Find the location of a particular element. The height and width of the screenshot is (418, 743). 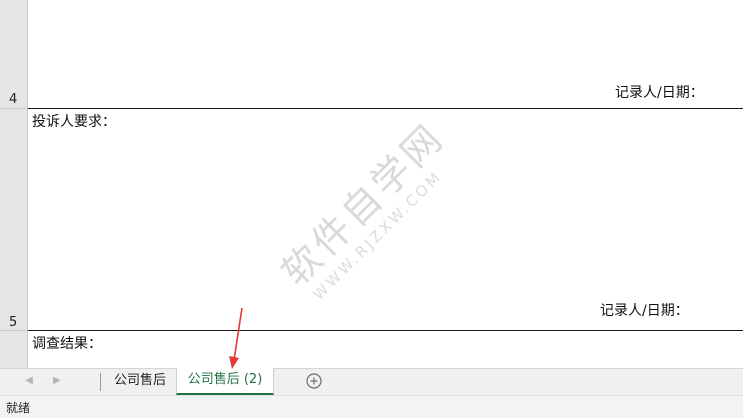

complainant-request-label: 投诉人要求： is located at coordinates (74, 121).